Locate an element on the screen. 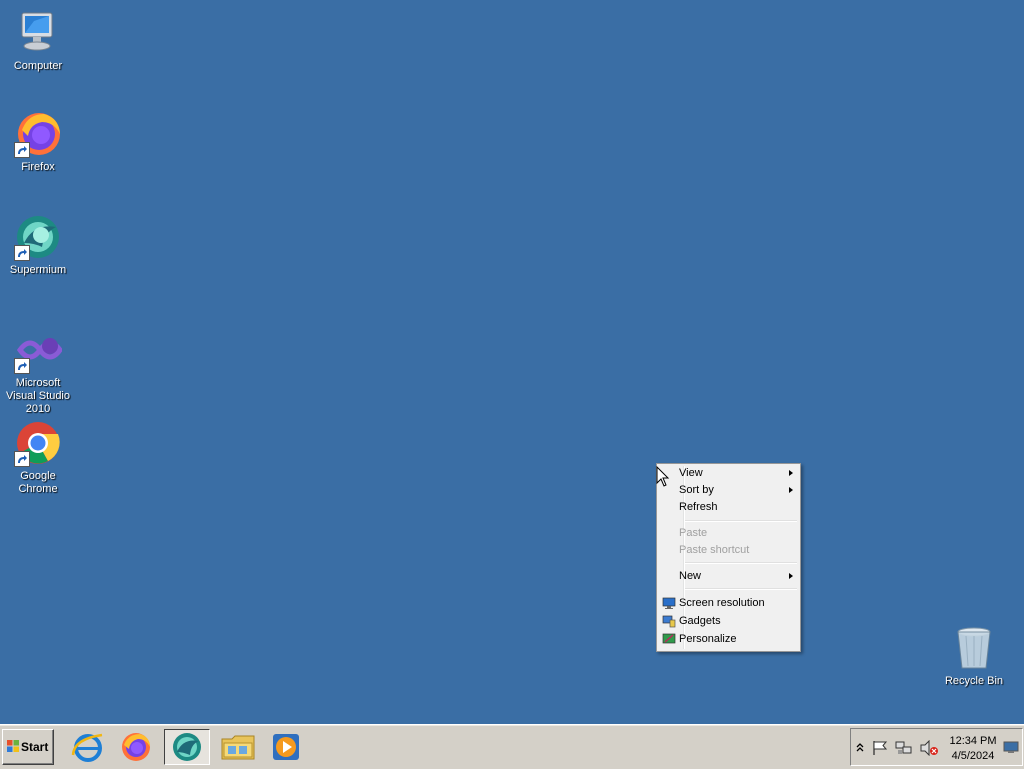  screen-resolution-icon is located at coordinates (669, 603).